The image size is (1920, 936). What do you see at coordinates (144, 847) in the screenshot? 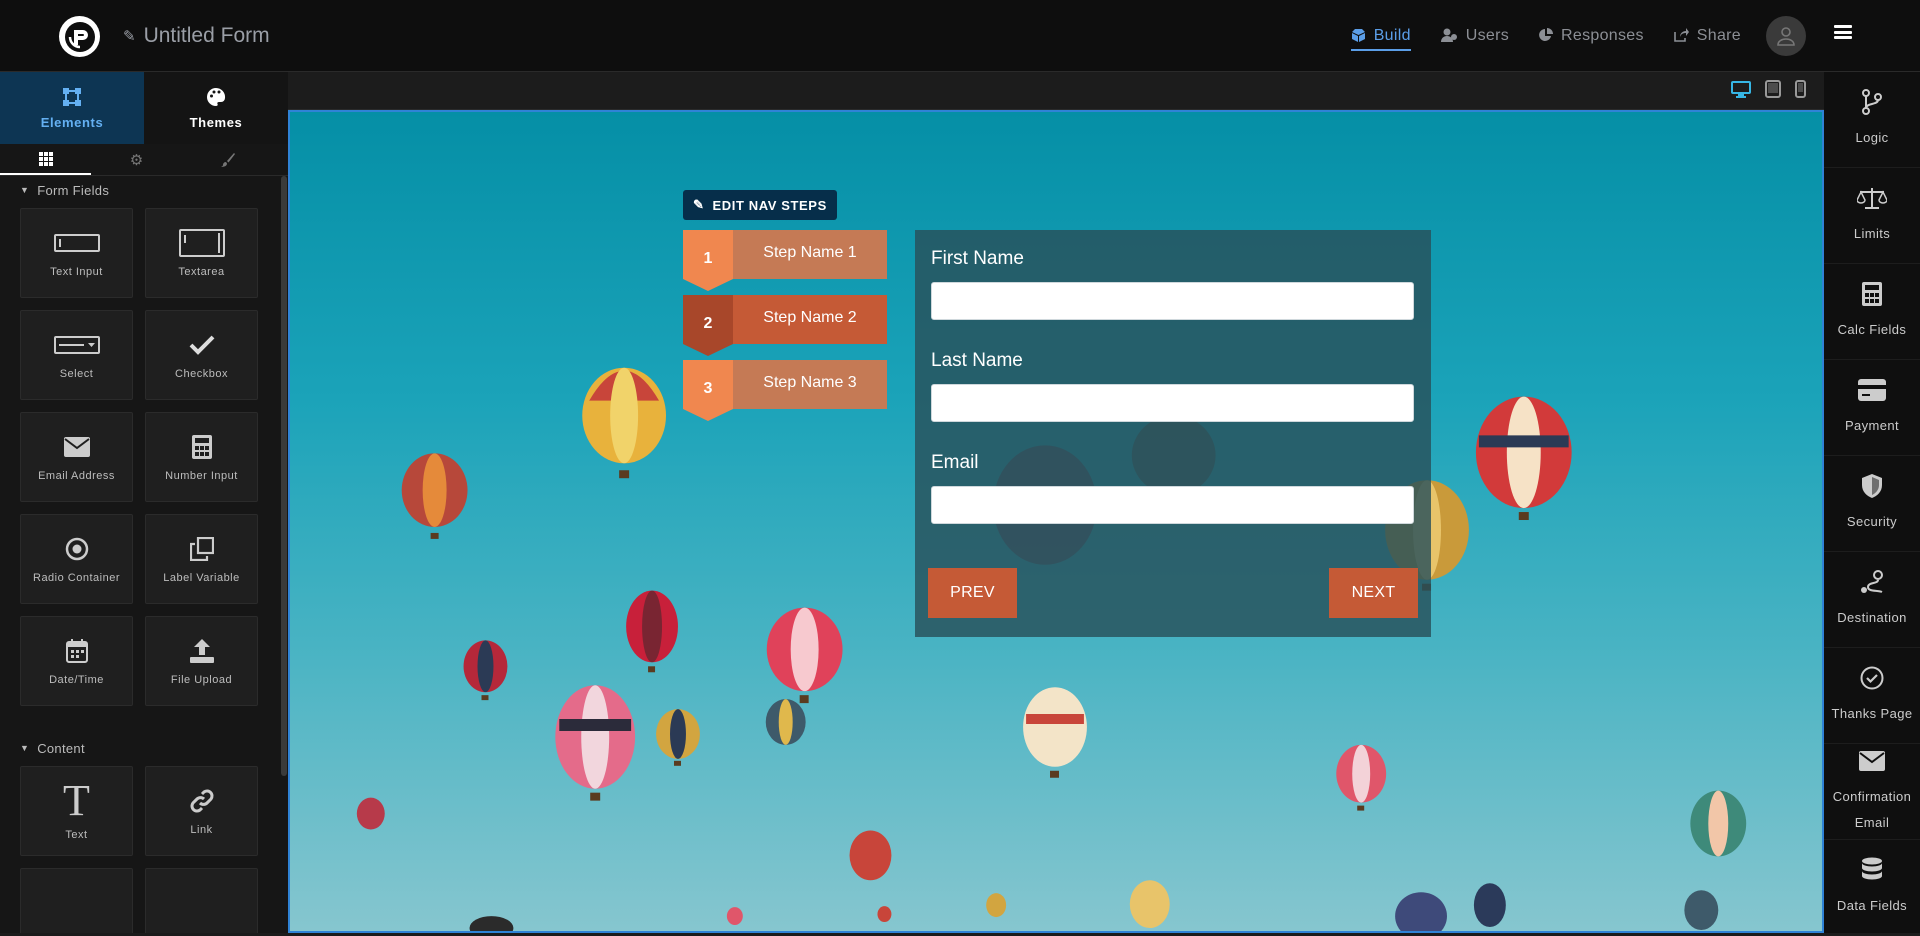
I see `content-grid: T Text Link` at bounding box center [144, 847].